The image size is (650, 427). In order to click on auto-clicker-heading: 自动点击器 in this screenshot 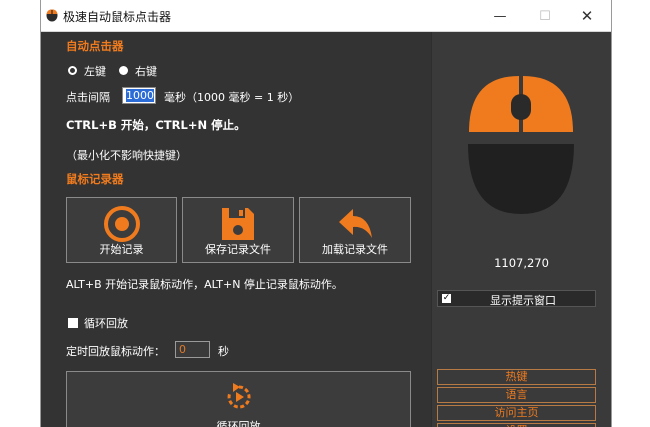, I will do `click(95, 46)`.